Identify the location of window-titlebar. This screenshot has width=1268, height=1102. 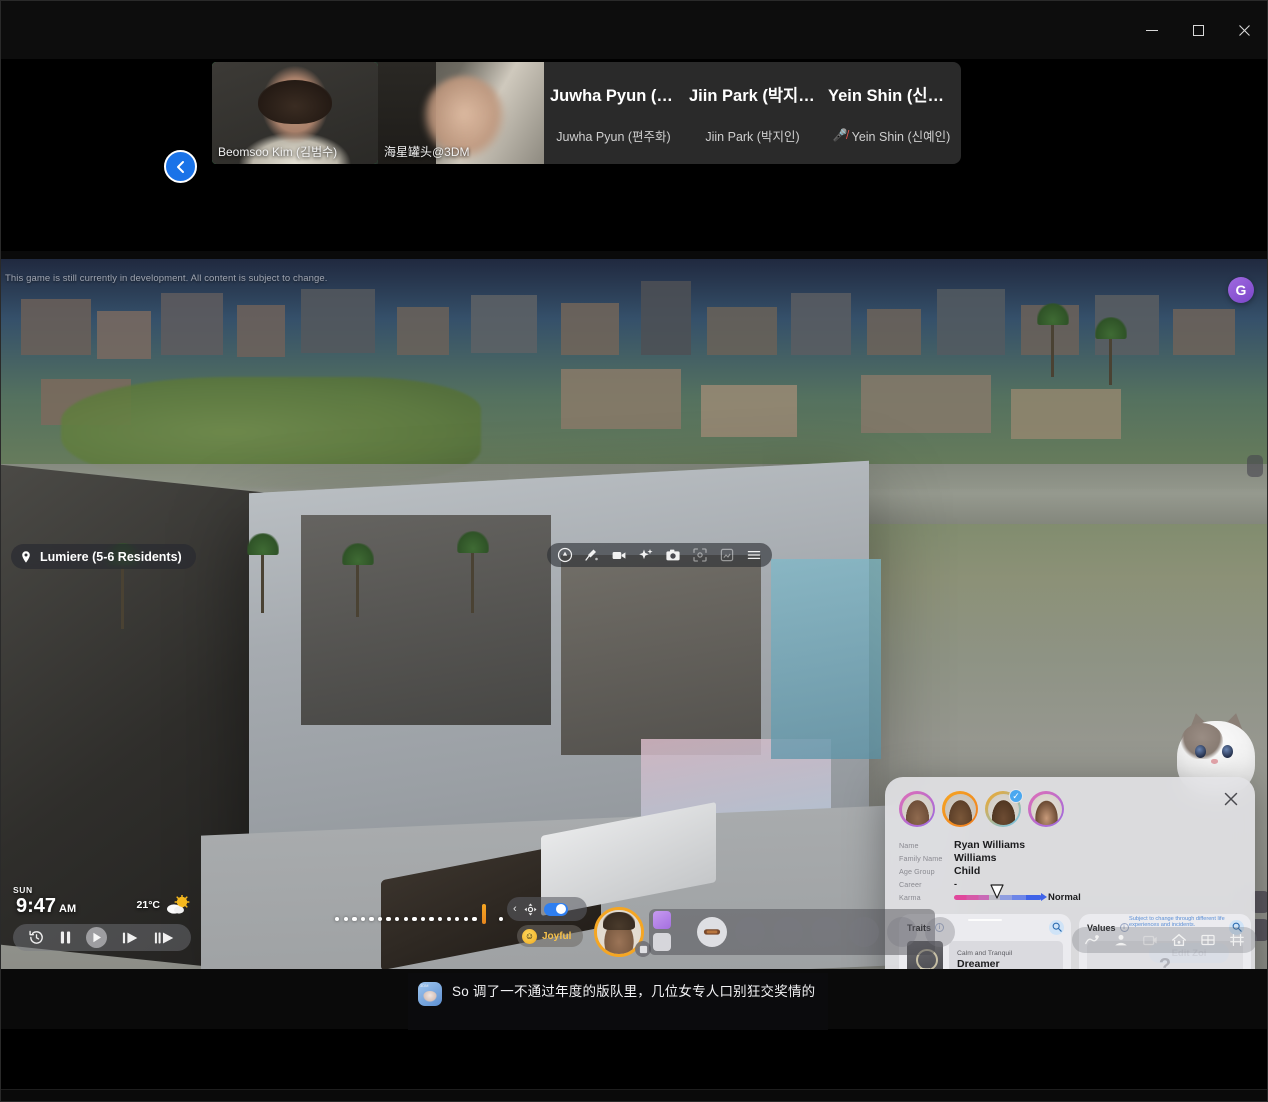
(634, 30).